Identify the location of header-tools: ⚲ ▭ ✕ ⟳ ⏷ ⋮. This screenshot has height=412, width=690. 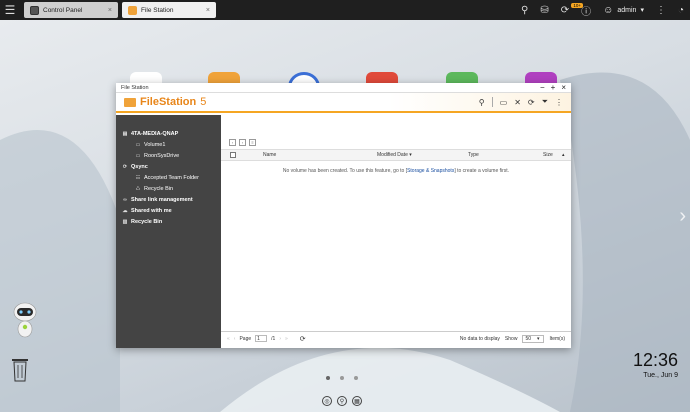
(521, 102).